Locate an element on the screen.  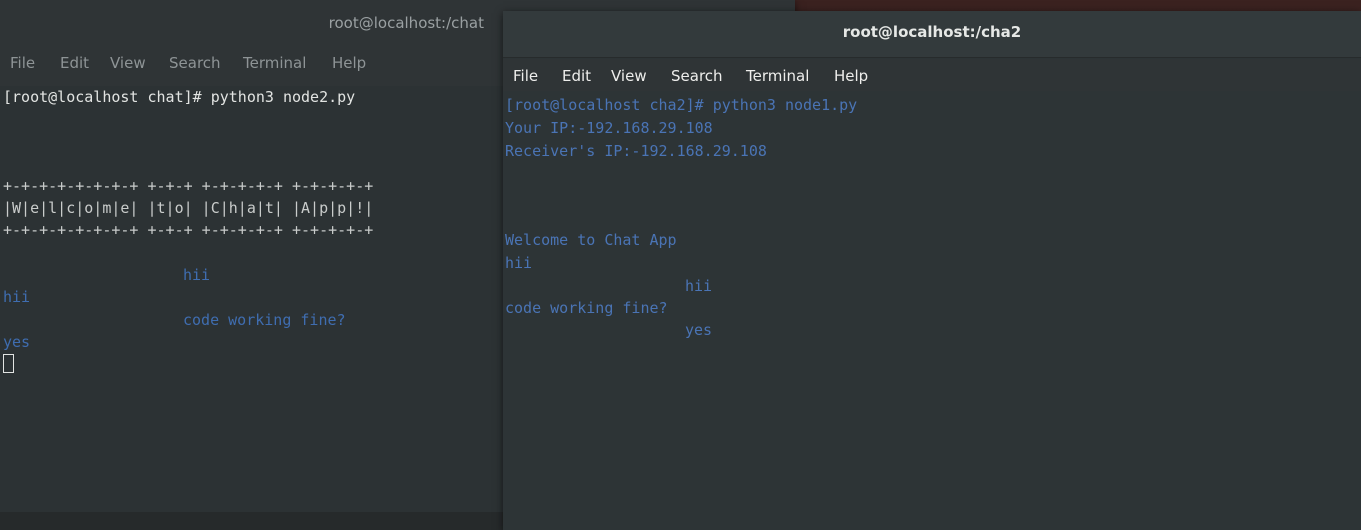
receiver-ip-line: Receiver's IP:-192.168.29.108 is located at coordinates (636, 151).